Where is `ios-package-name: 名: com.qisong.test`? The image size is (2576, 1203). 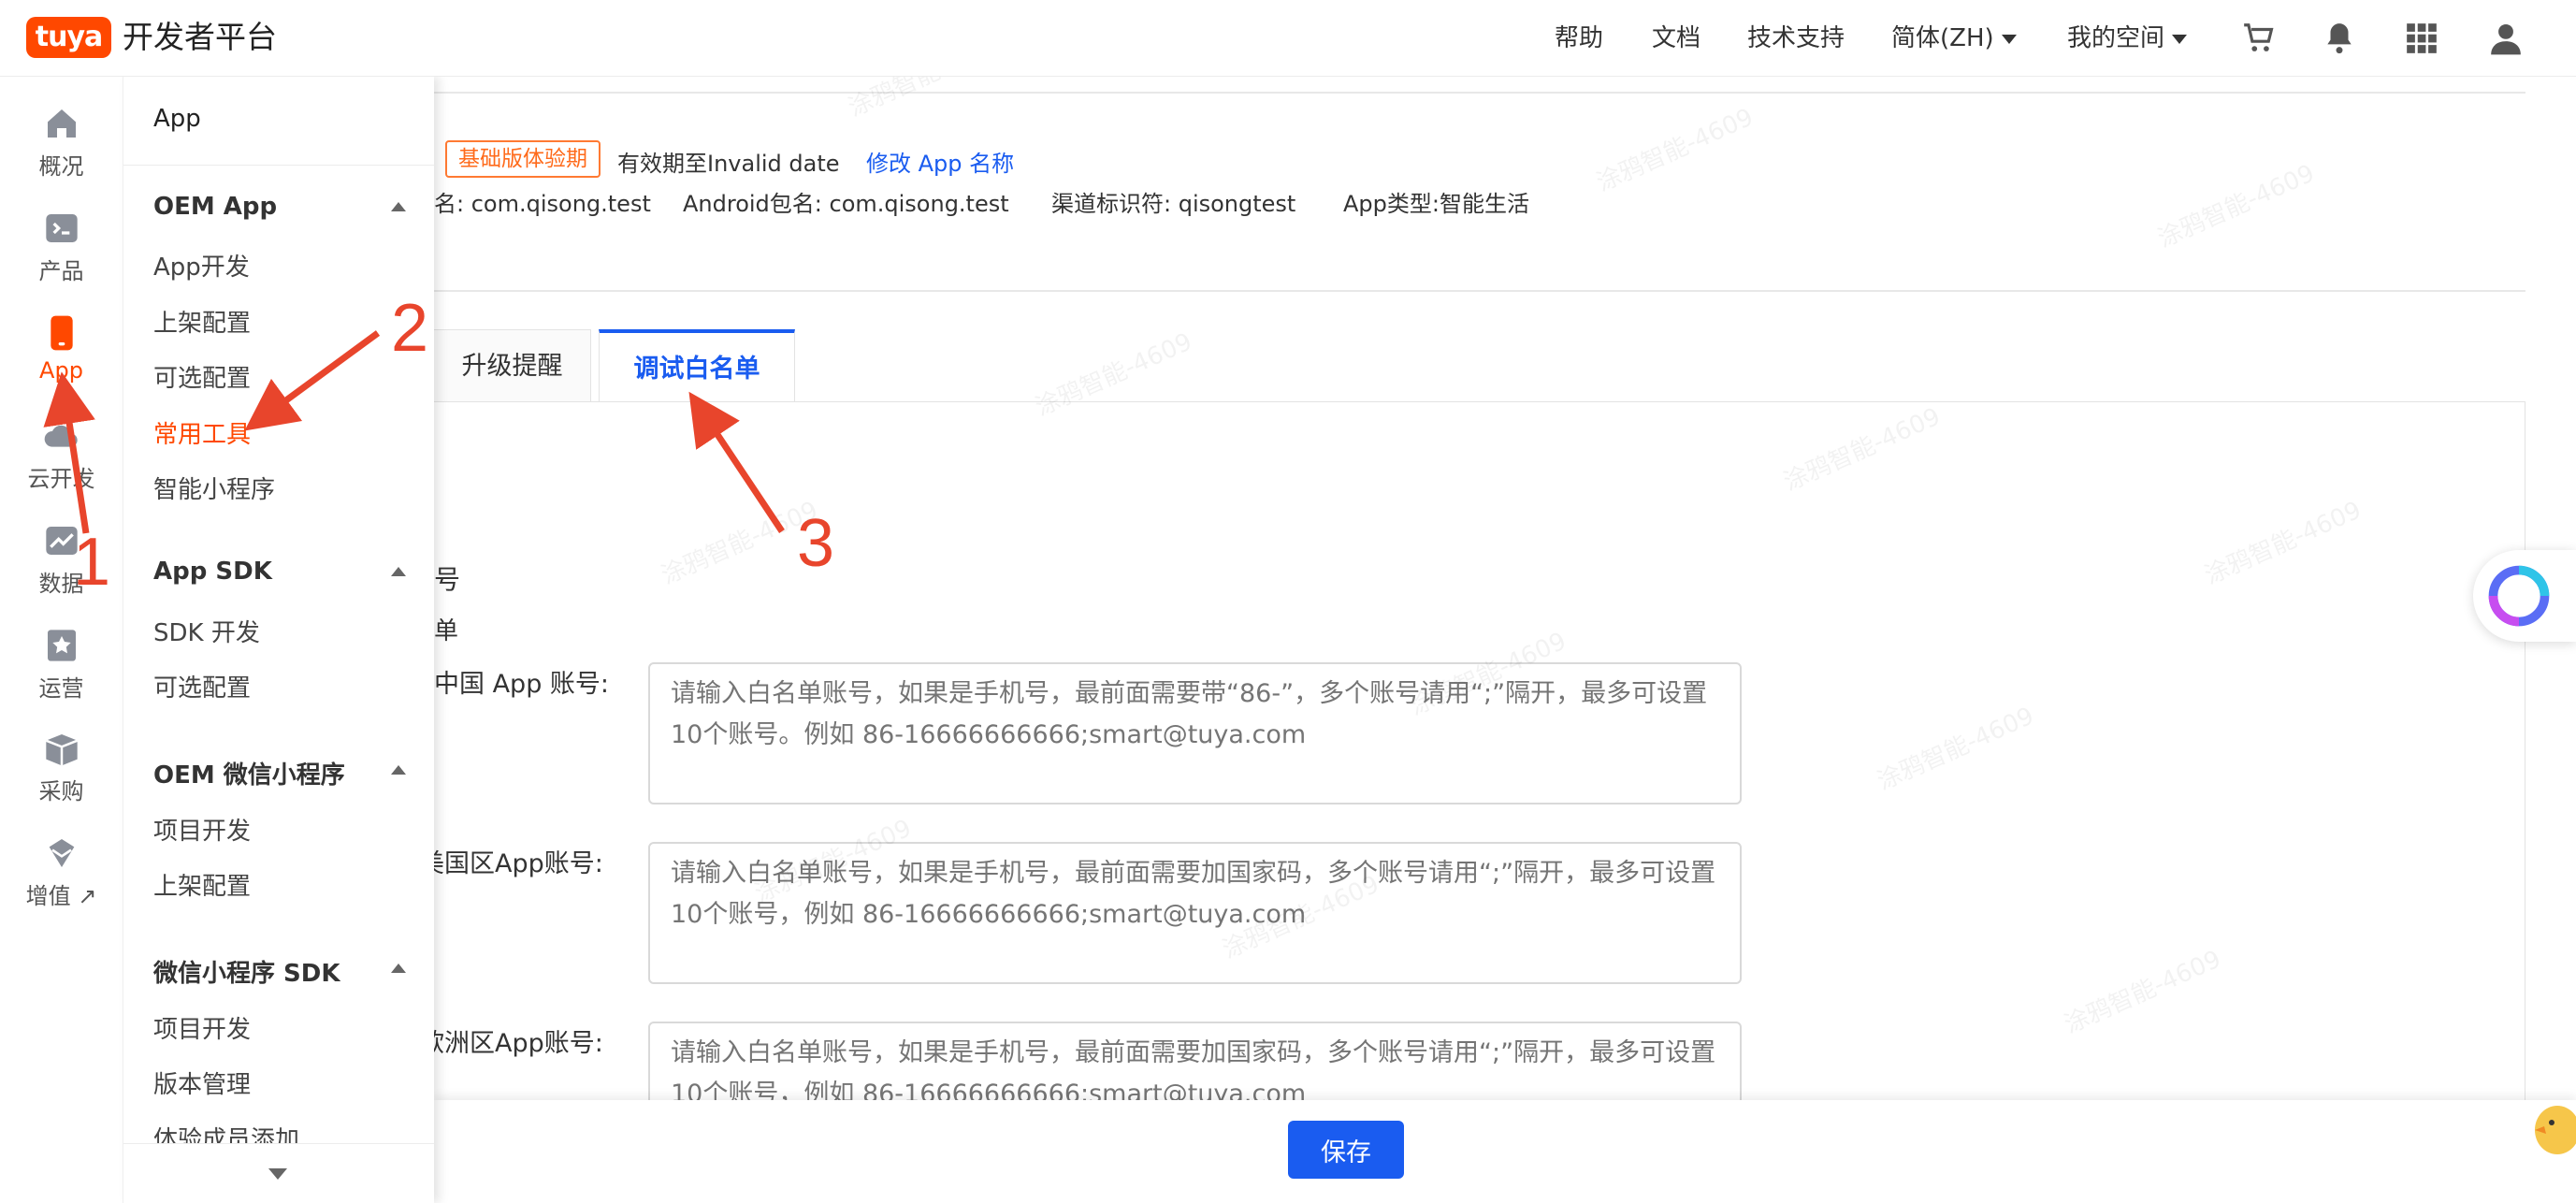
ios-package-name: 名: com.qisong.test is located at coordinates (542, 204).